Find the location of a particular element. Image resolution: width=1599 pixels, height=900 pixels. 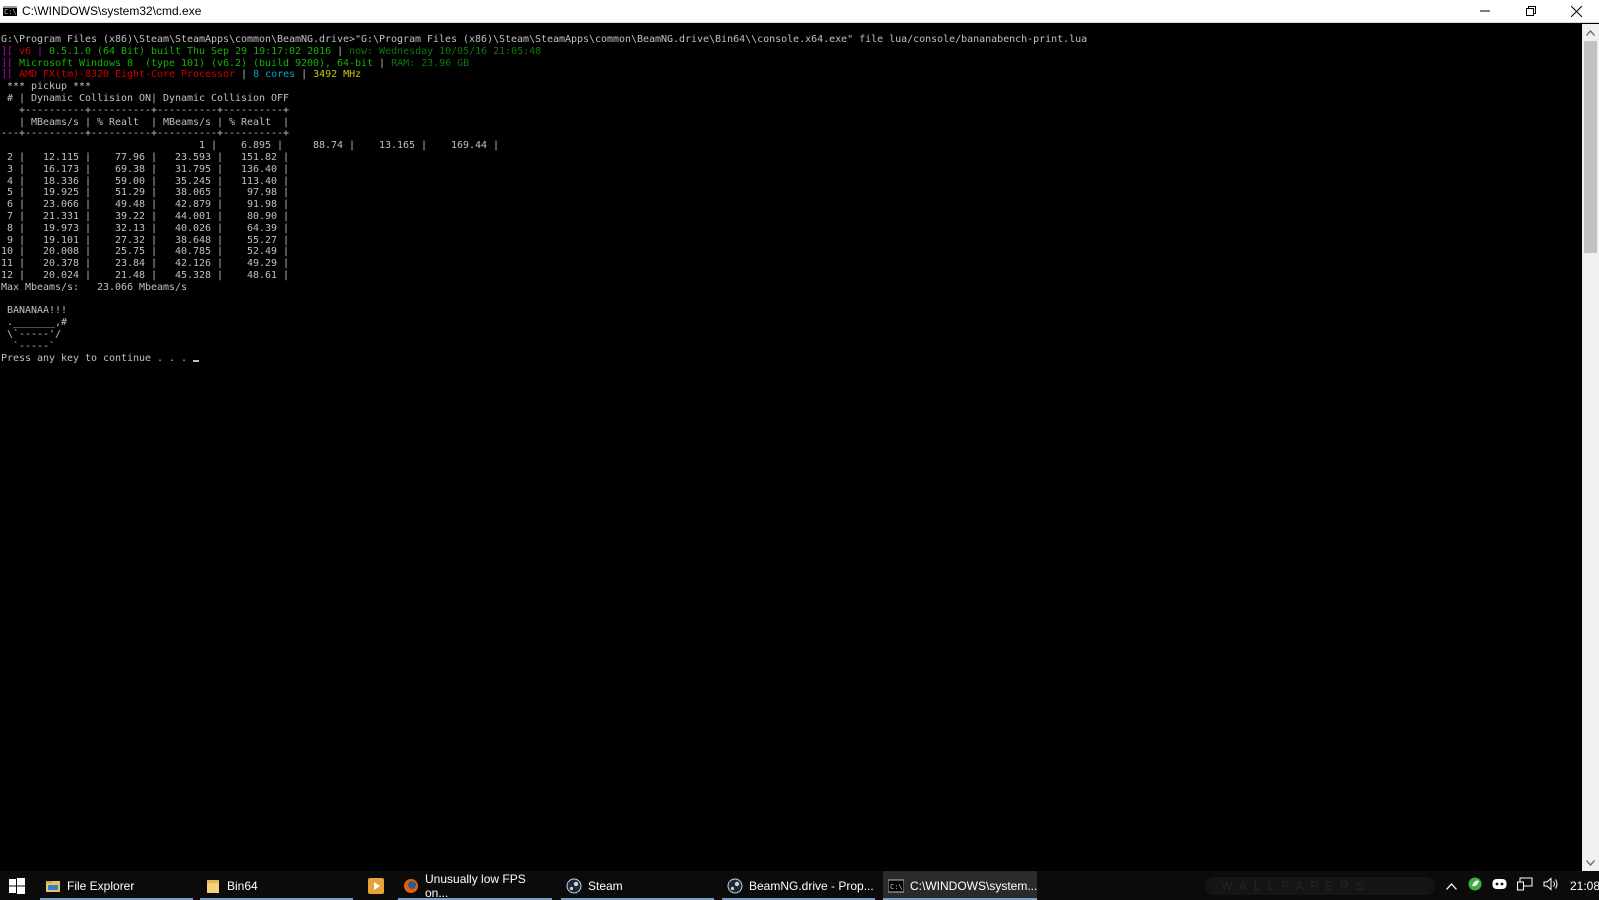

file-explorer-icon is located at coordinates (53, 886).